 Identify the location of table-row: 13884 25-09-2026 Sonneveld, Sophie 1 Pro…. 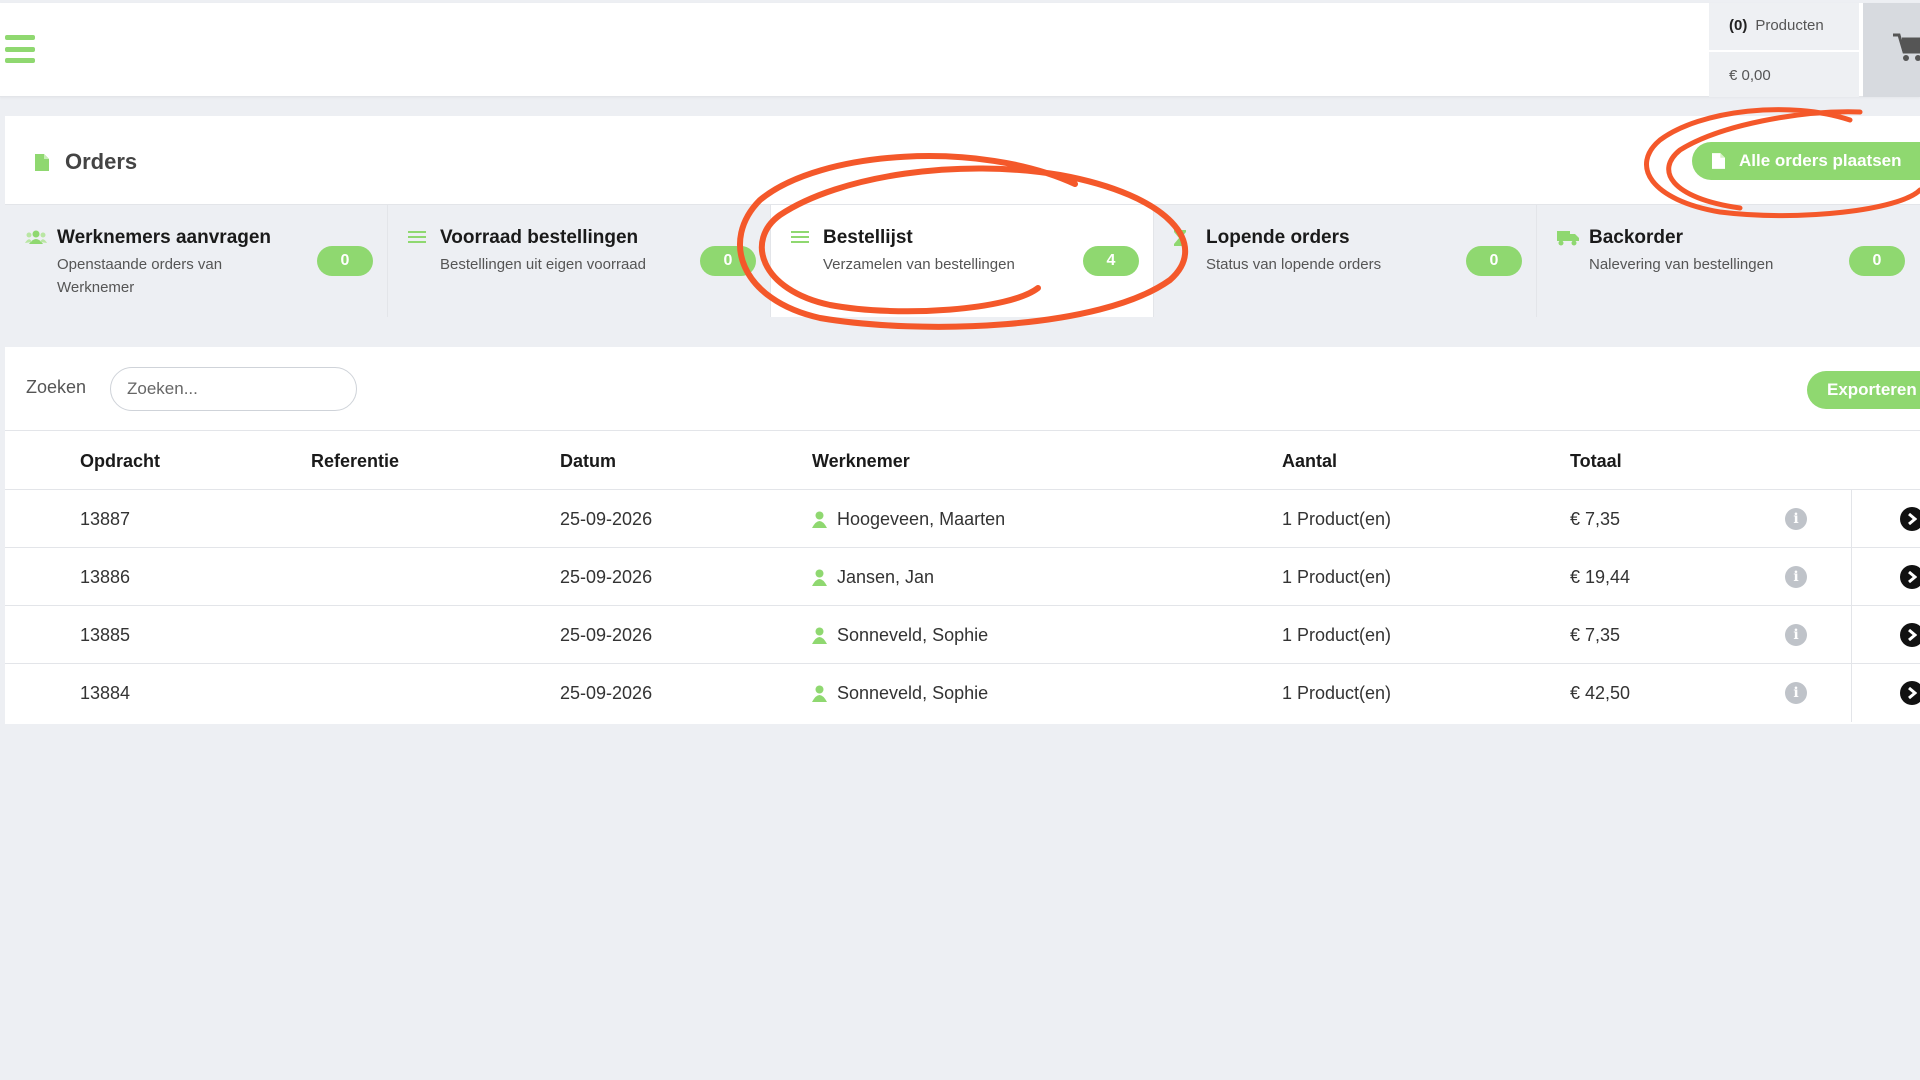
(962, 693).